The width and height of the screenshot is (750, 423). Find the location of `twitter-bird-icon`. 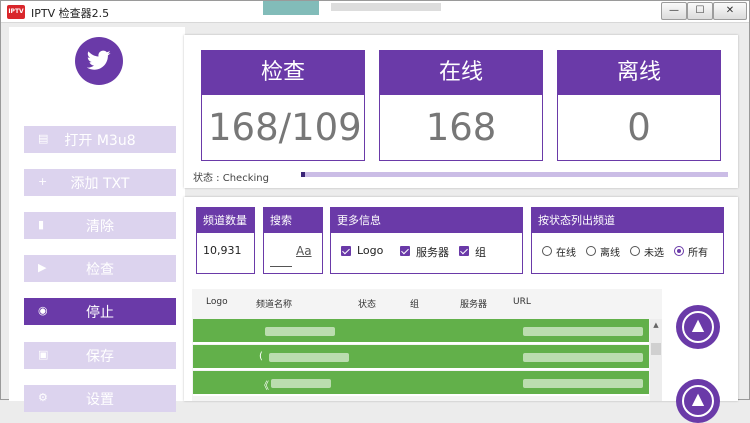

twitter-bird-icon is located at coordinates (99, 60).